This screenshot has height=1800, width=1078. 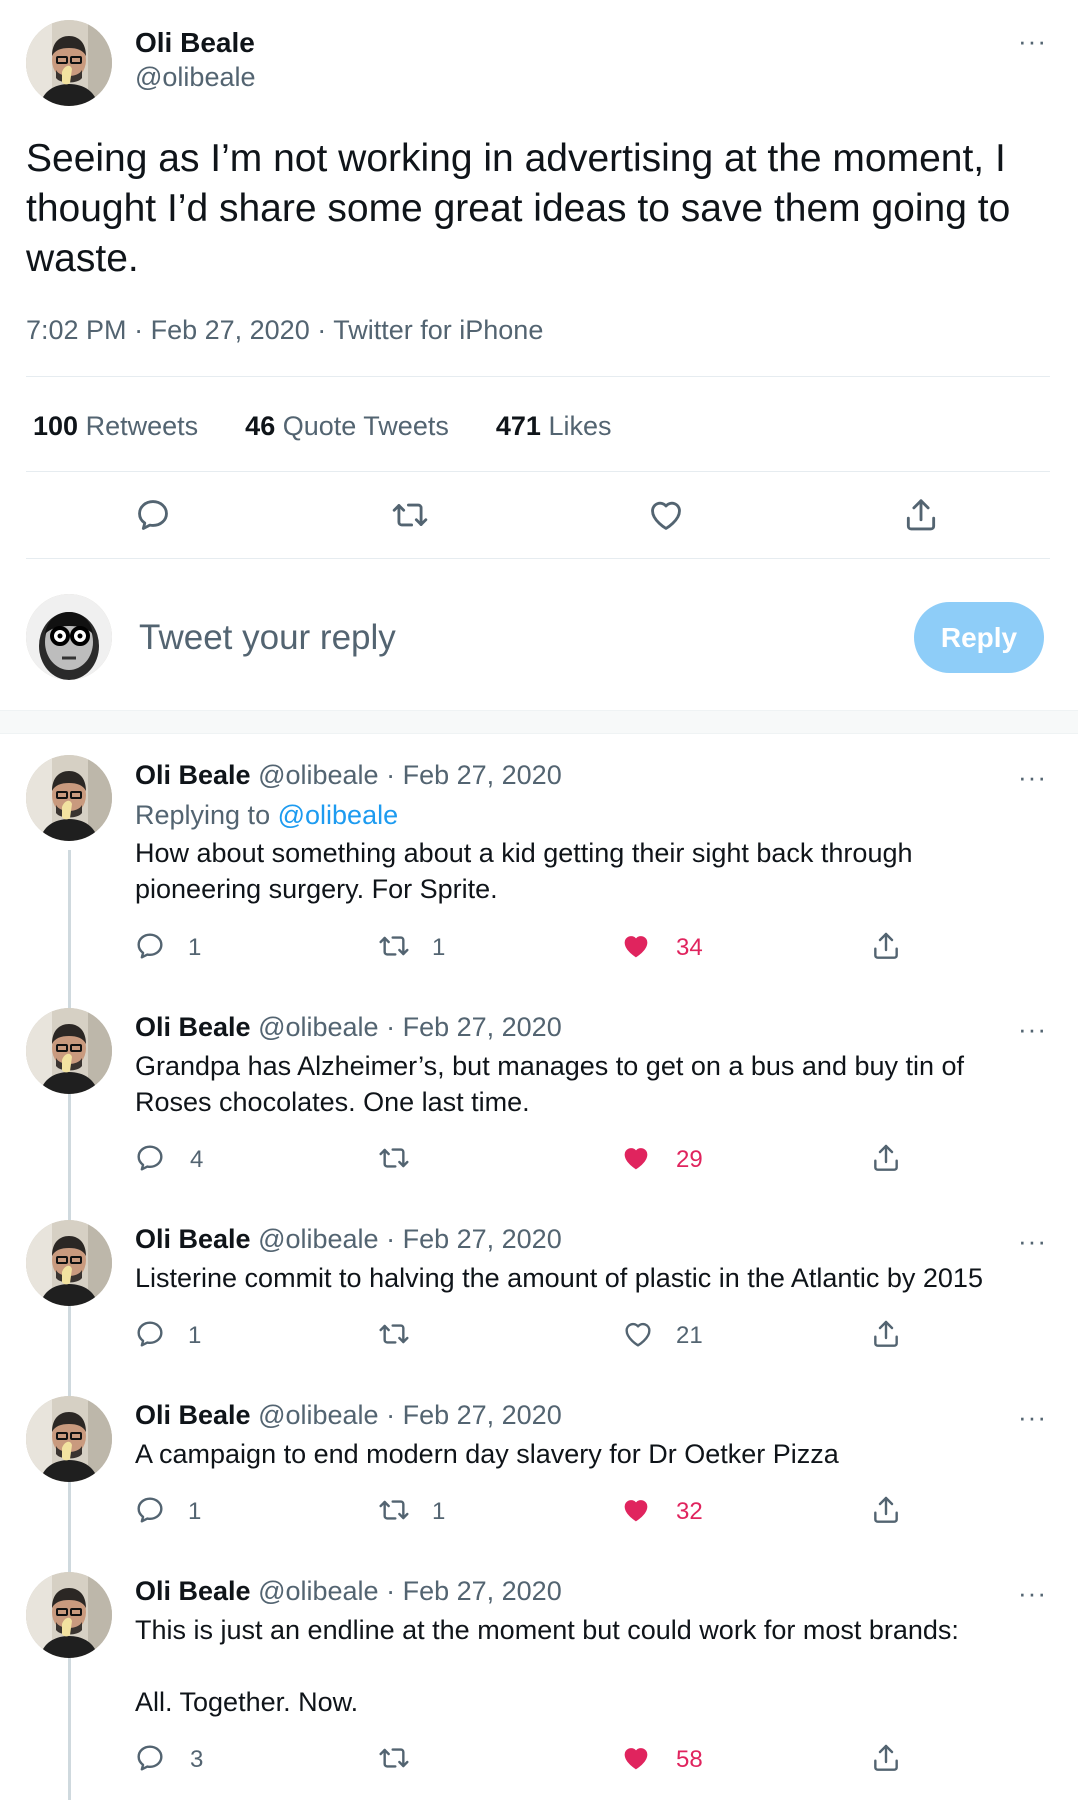 I want to click on tweet-source: Twitter for iPhone, so click(x=438, y=330).